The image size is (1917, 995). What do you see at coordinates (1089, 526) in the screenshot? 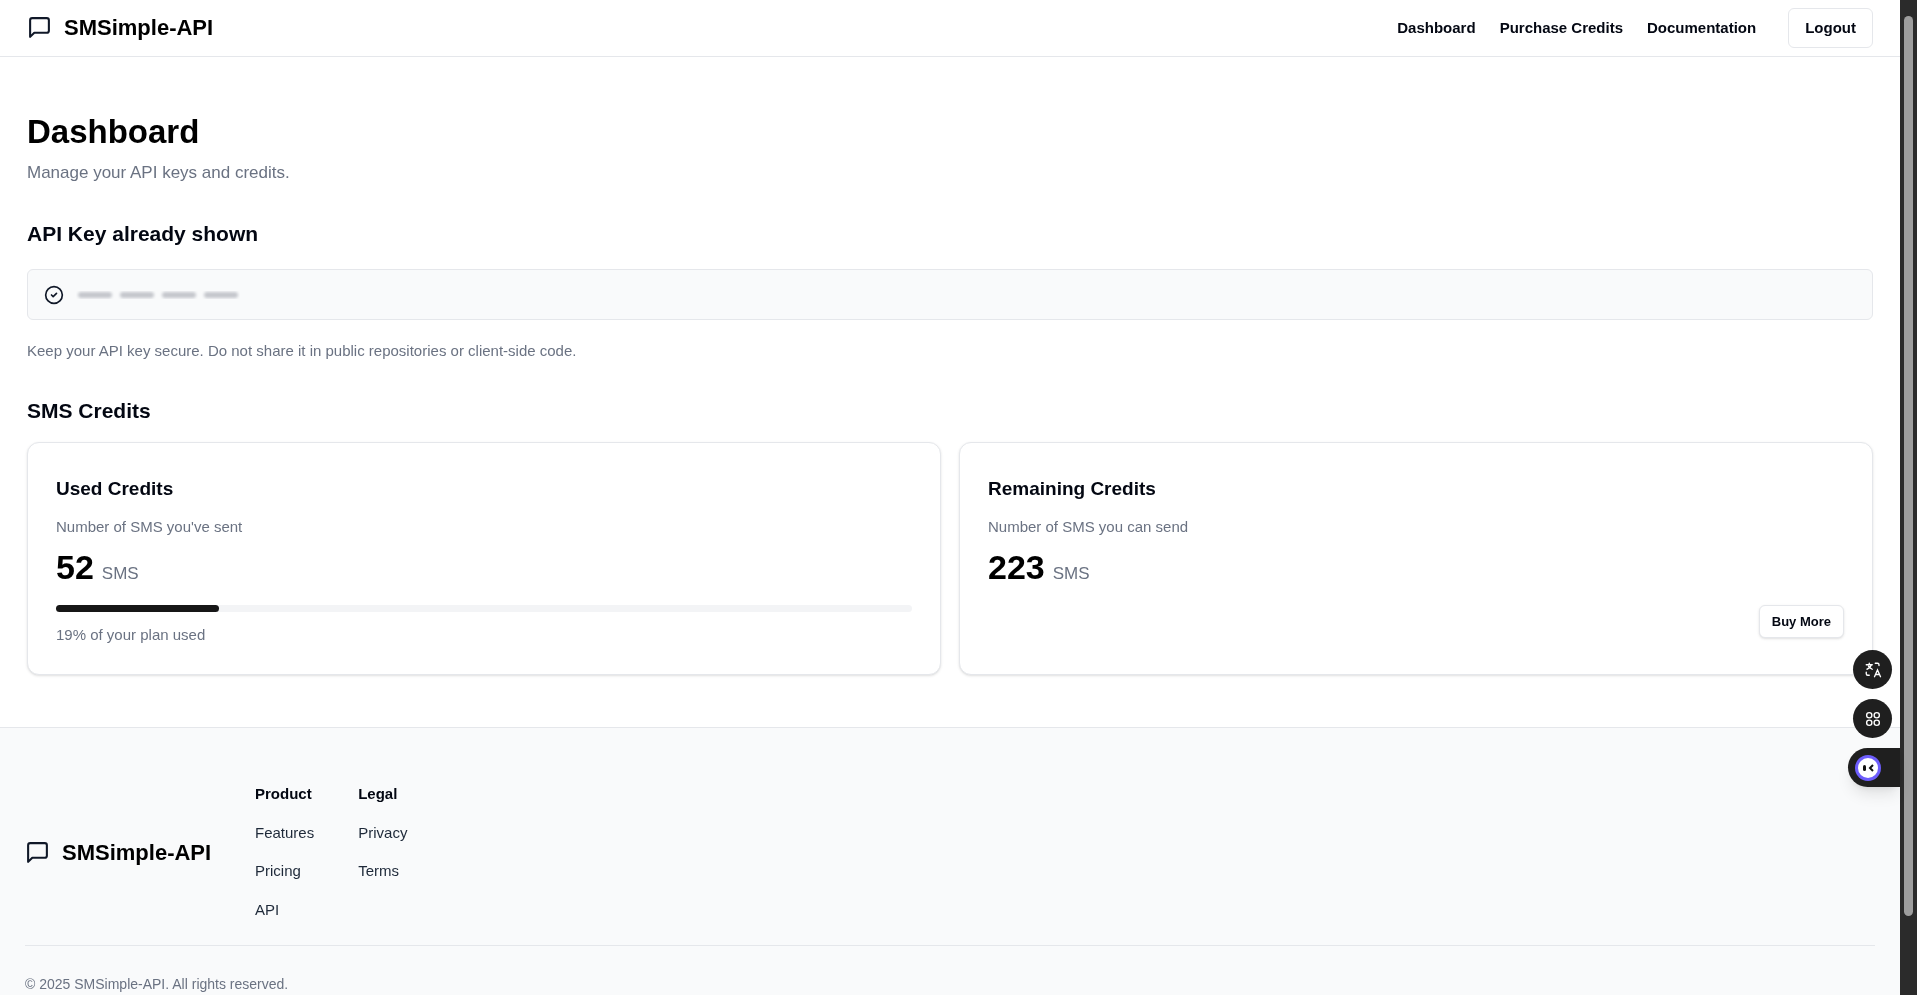
I see `card-description: Number of SMS you can send` at bounding box center [1089, 526].